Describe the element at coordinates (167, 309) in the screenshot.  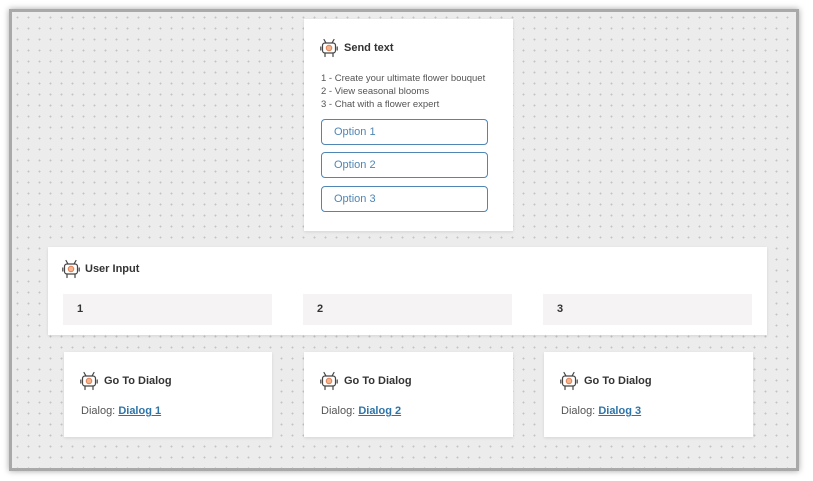
I see `user-input-value-1: 1` at that location.